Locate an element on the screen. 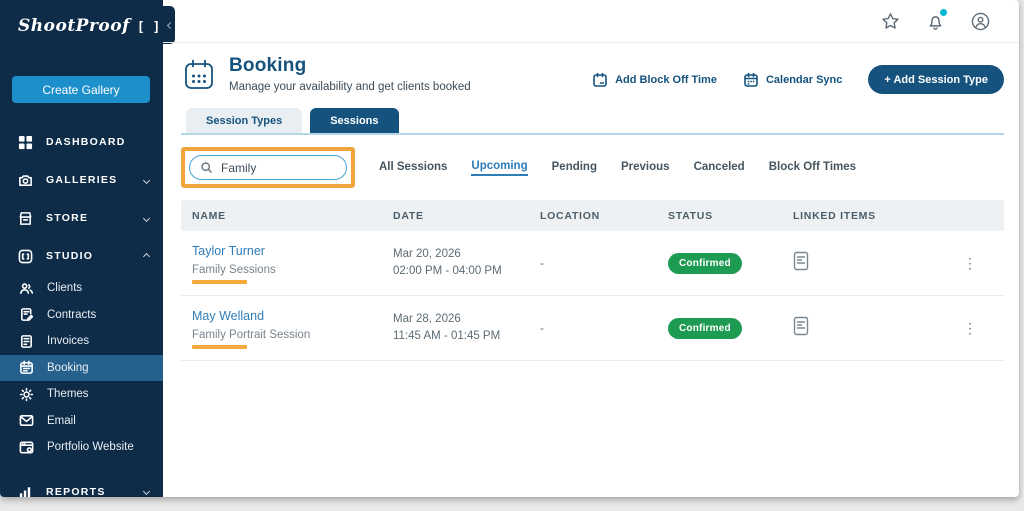 Image resolution: width=1024 pixels, height=511 pixels. camera-icon is located at coordinates (25, 180).